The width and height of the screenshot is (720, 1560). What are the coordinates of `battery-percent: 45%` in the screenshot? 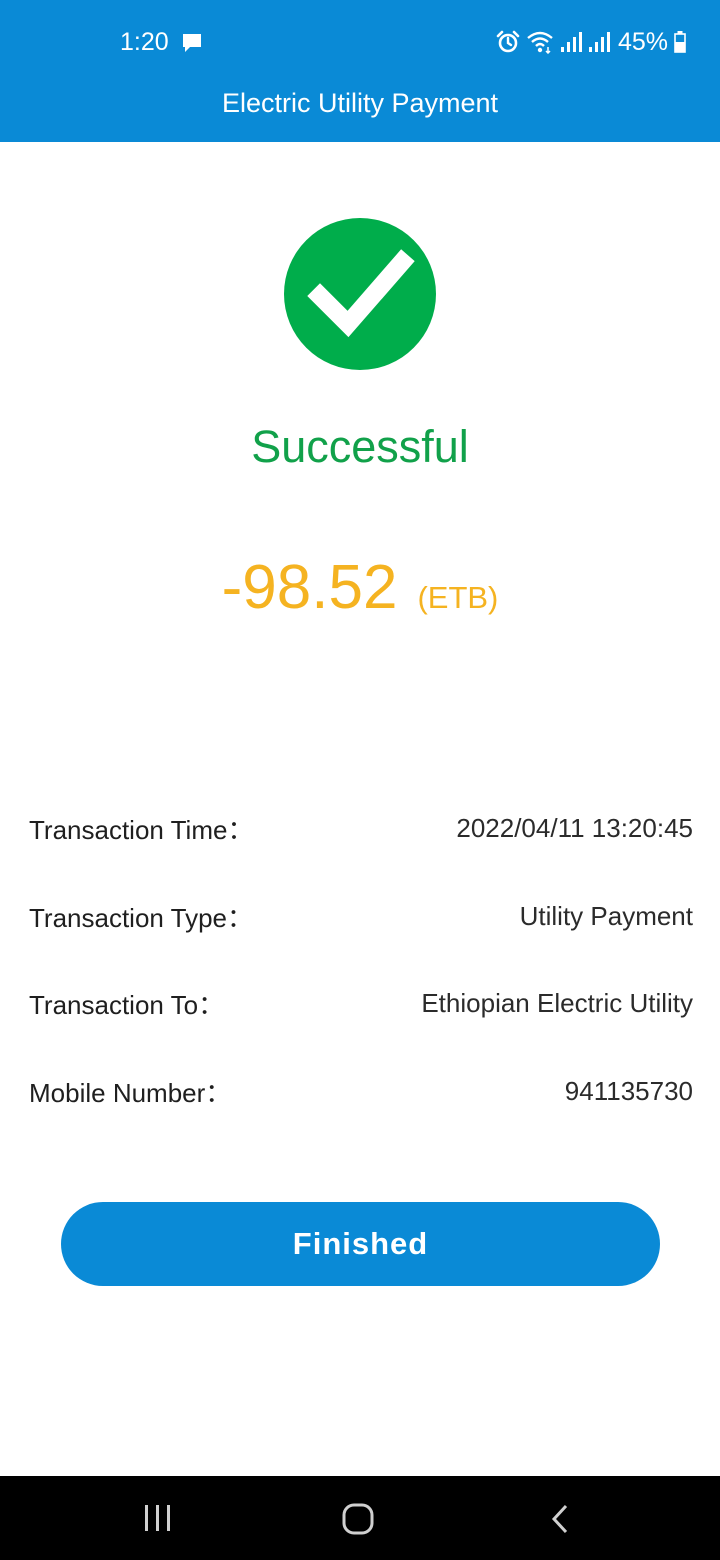 It's located at (642, 41).